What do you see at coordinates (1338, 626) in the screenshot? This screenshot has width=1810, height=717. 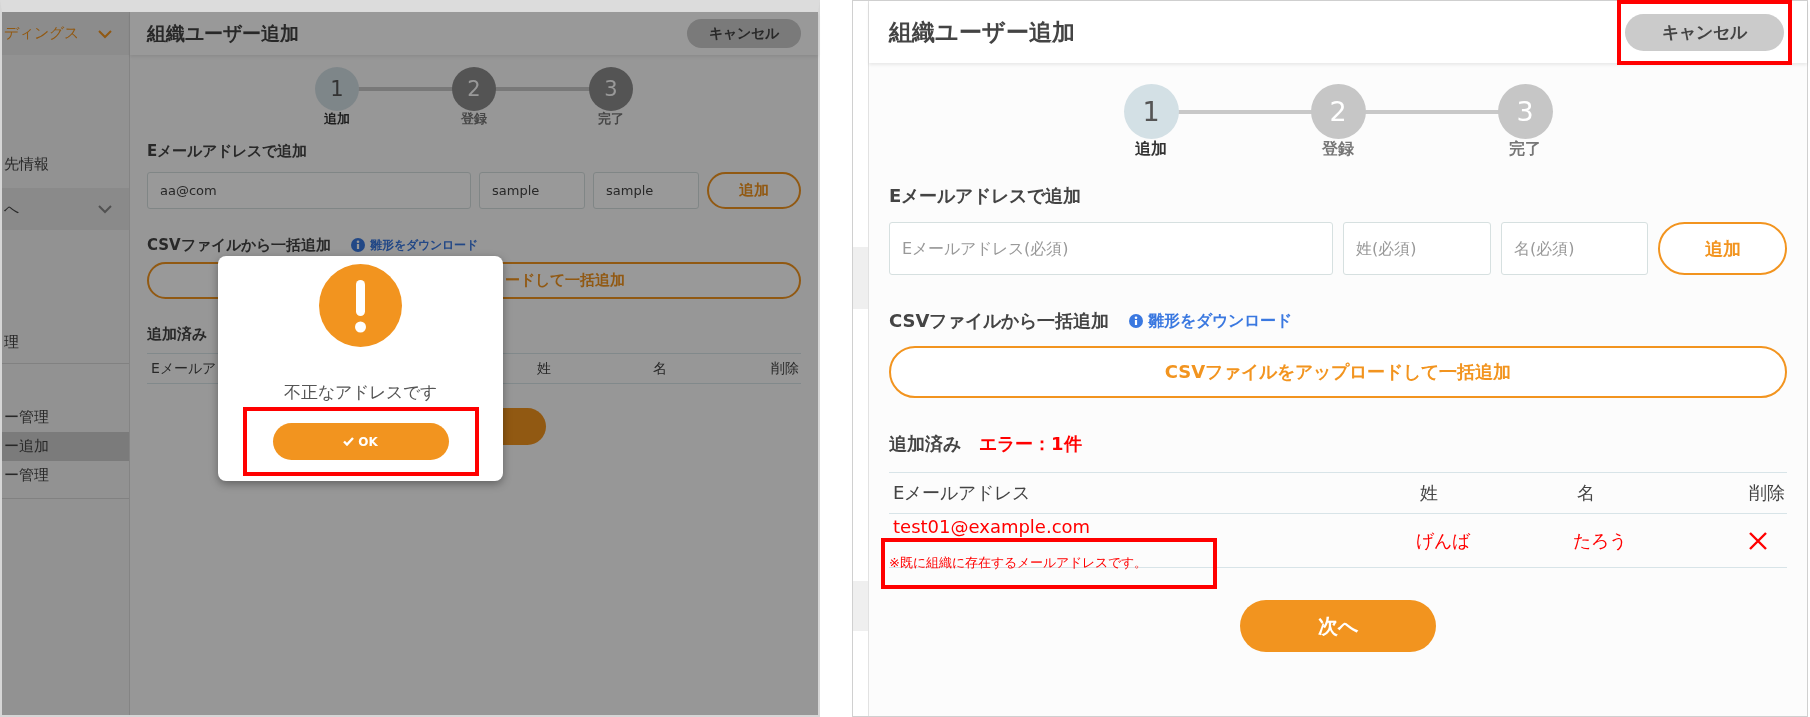 I see `next-button: 次へ` at bounding box center [1338, 626].